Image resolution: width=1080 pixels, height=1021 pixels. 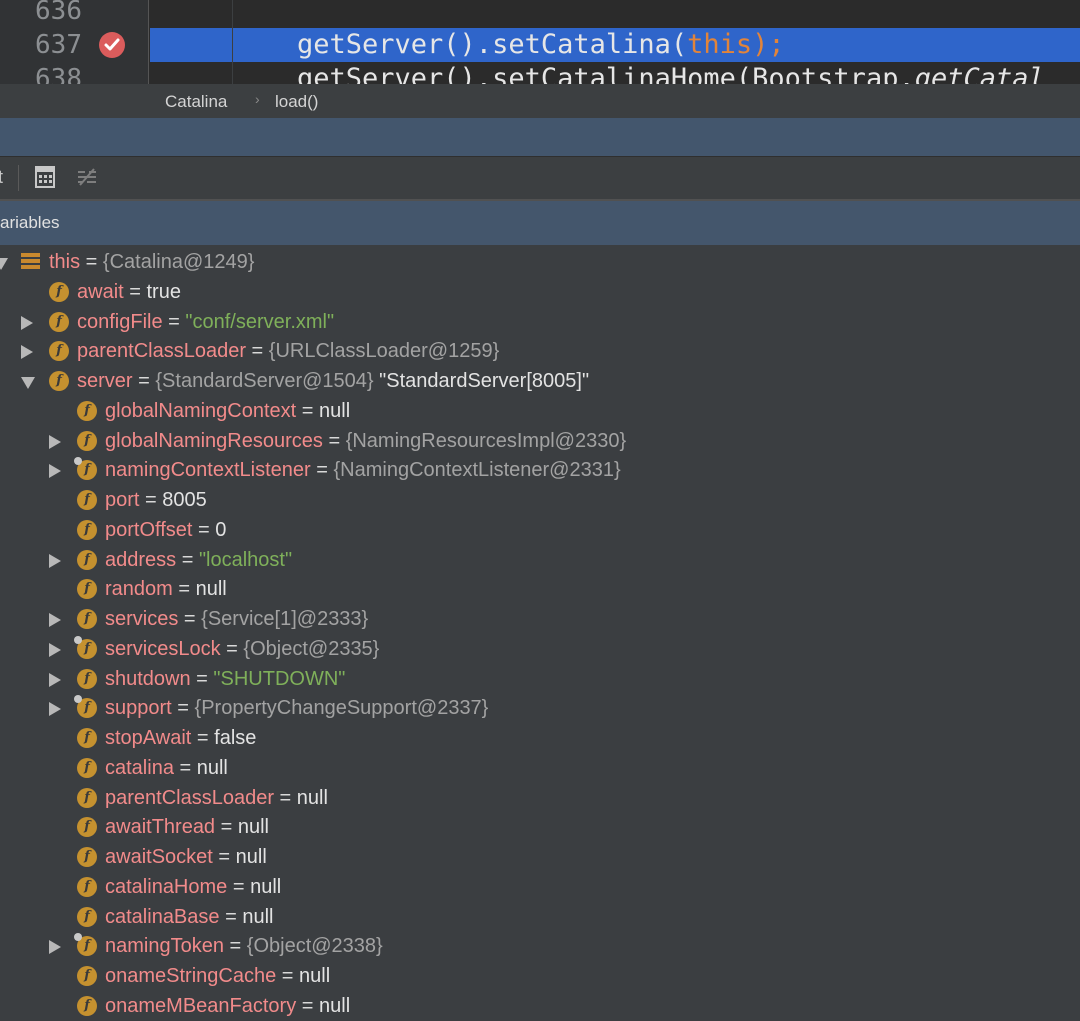 I want to click on calculator-icon, so click(x=45, y=179).